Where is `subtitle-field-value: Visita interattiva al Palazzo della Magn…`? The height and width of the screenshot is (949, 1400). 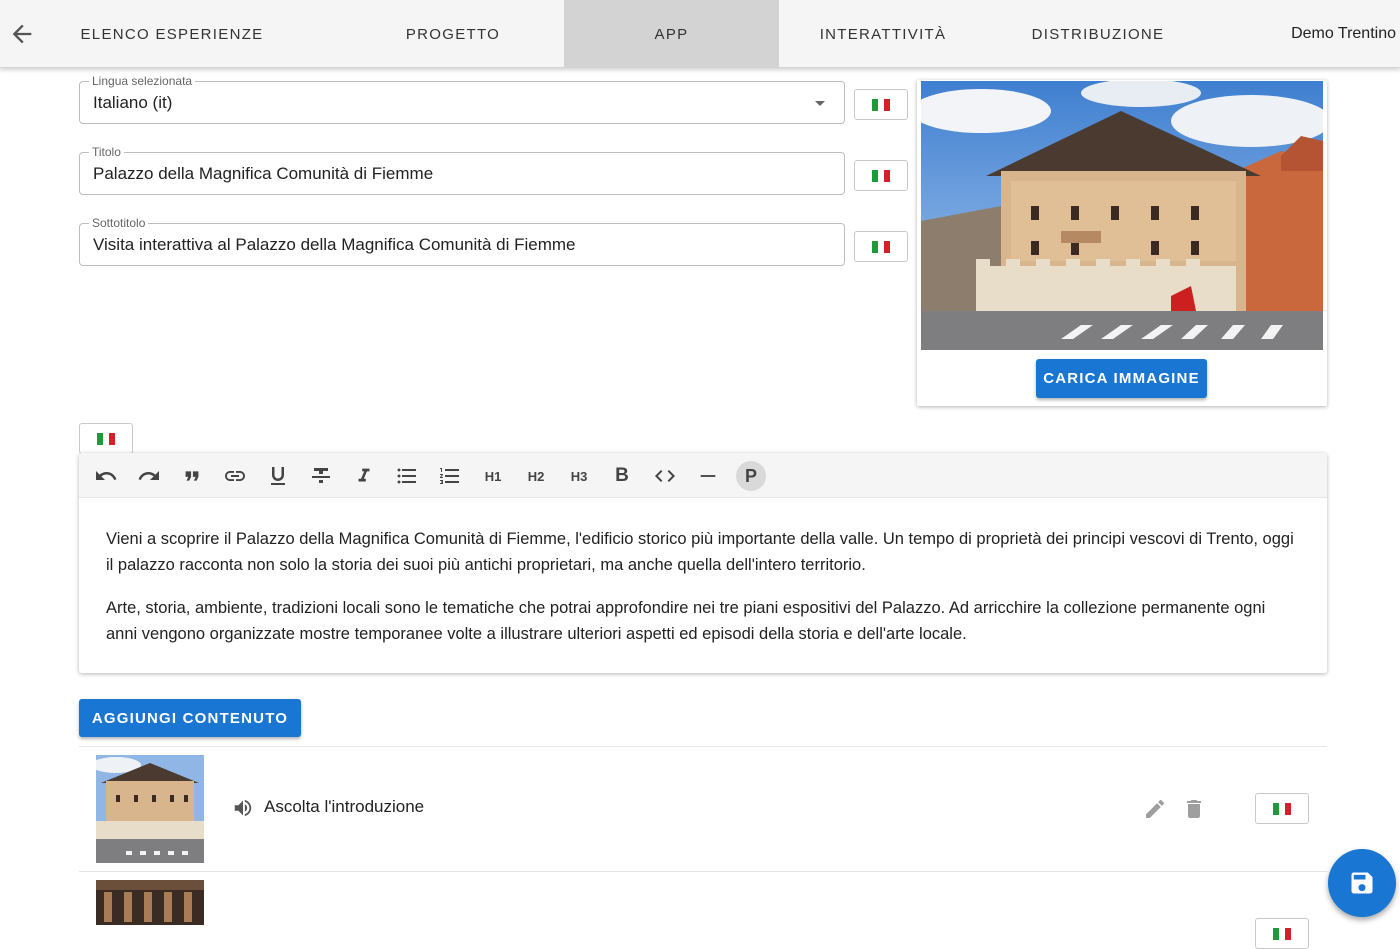
subtitle-field-value: Visita interattiva al Palazzo della Magn… is located at coordinates (334, 244).